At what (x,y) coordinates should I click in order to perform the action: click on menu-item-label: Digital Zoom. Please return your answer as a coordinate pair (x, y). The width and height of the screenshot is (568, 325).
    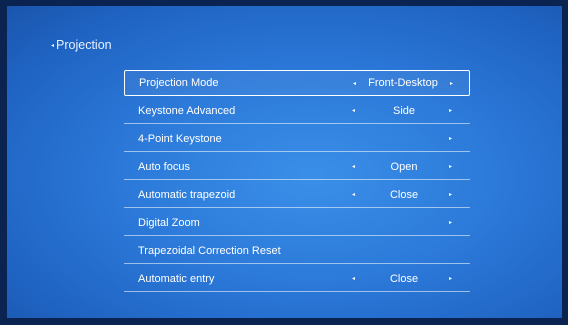
    Looking at the image, I should click on (169, 222).